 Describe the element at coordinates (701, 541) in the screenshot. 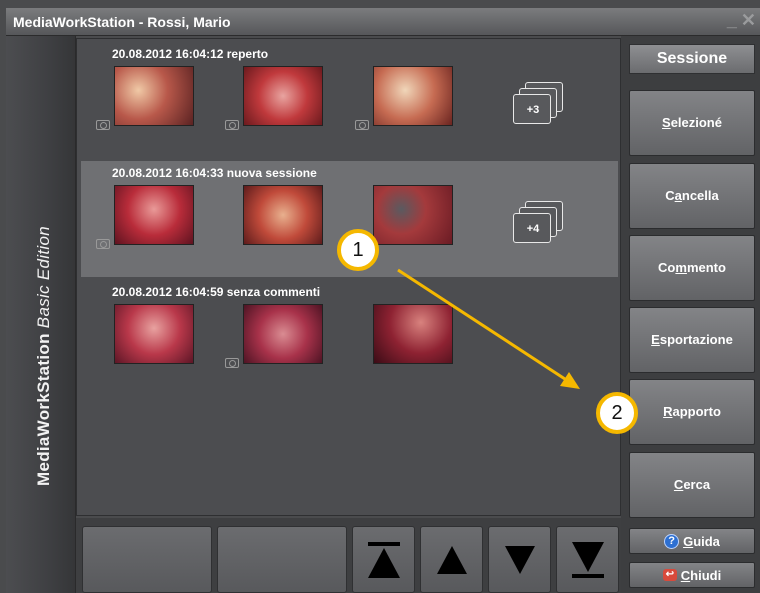

I see `help-label: Guida` at that location.